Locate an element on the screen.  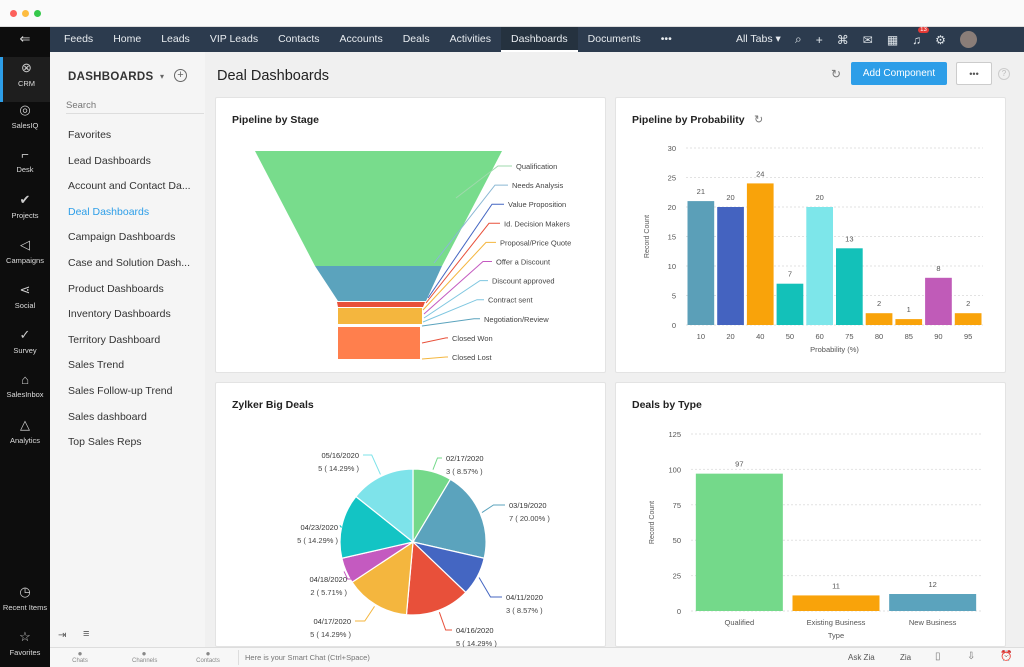
avatar is located at coordinates (968, 39).